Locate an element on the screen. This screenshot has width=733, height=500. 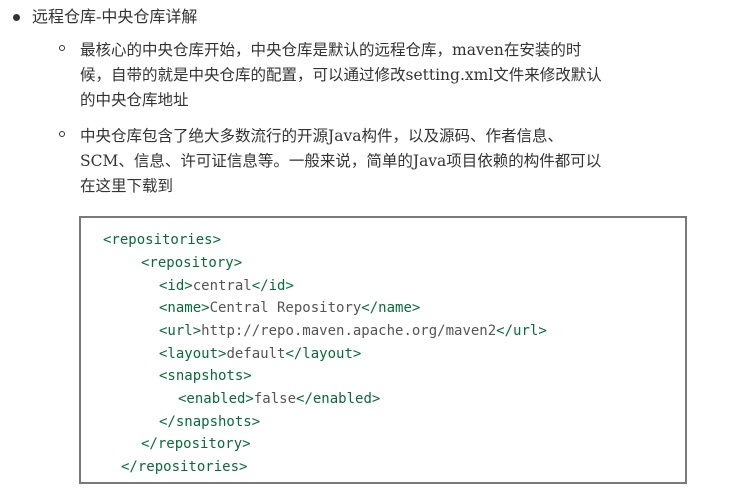
code-line: <layout>default</layout> is located at coordinates (260, 354).